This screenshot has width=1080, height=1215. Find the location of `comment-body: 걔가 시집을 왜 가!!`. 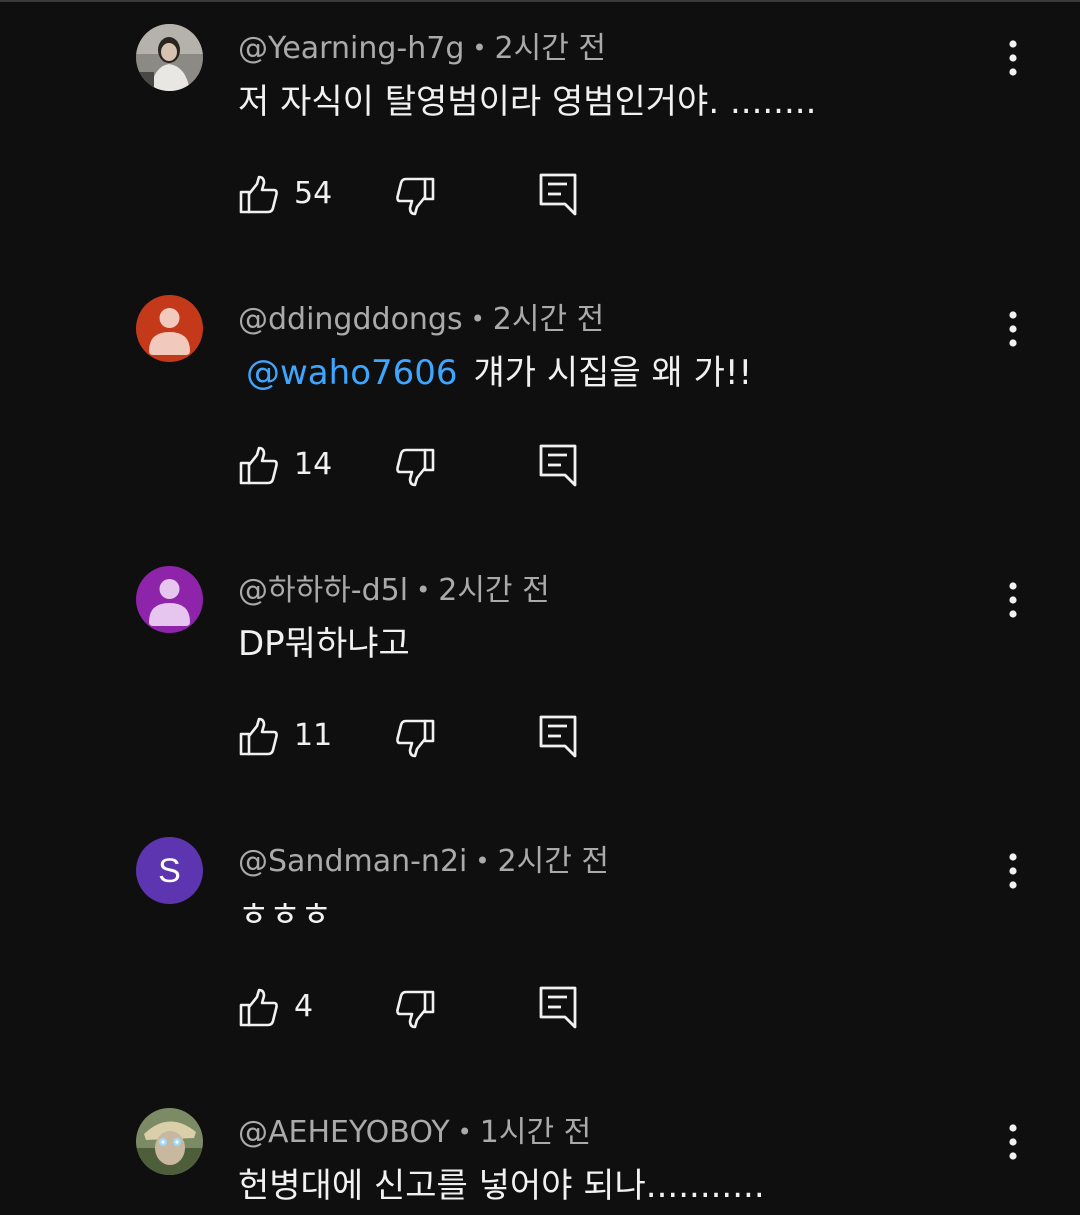

comment-body: 걔가 시집을 왜 가!! is located at coordinates (613, 373).